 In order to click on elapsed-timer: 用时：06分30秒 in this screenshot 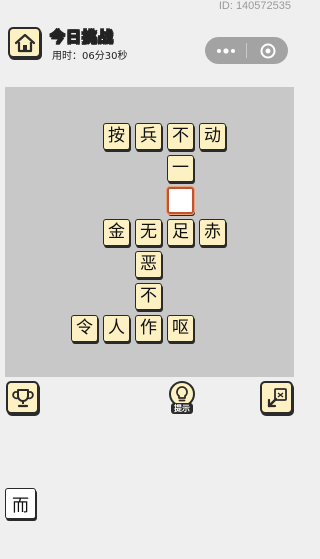, I will do `click(90, 56)`.